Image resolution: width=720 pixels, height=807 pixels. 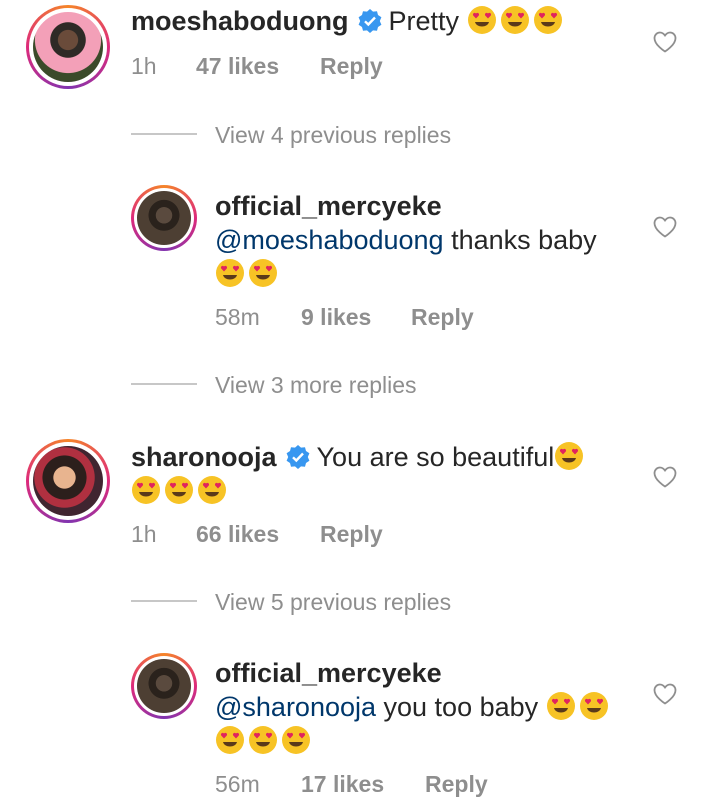 I want to click on likes-count: 47 likes, so click(x=237, y=66).